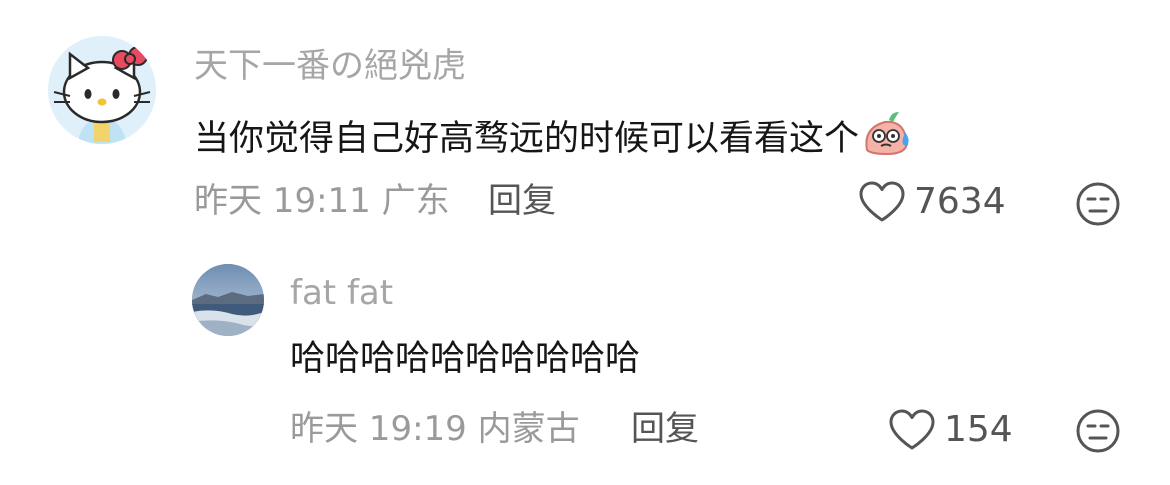 The image size is (1170, 485). Describe the element at coordinates (282, 201) in the screenshot. I see `comment-time: 昨天 19:11` at that location.